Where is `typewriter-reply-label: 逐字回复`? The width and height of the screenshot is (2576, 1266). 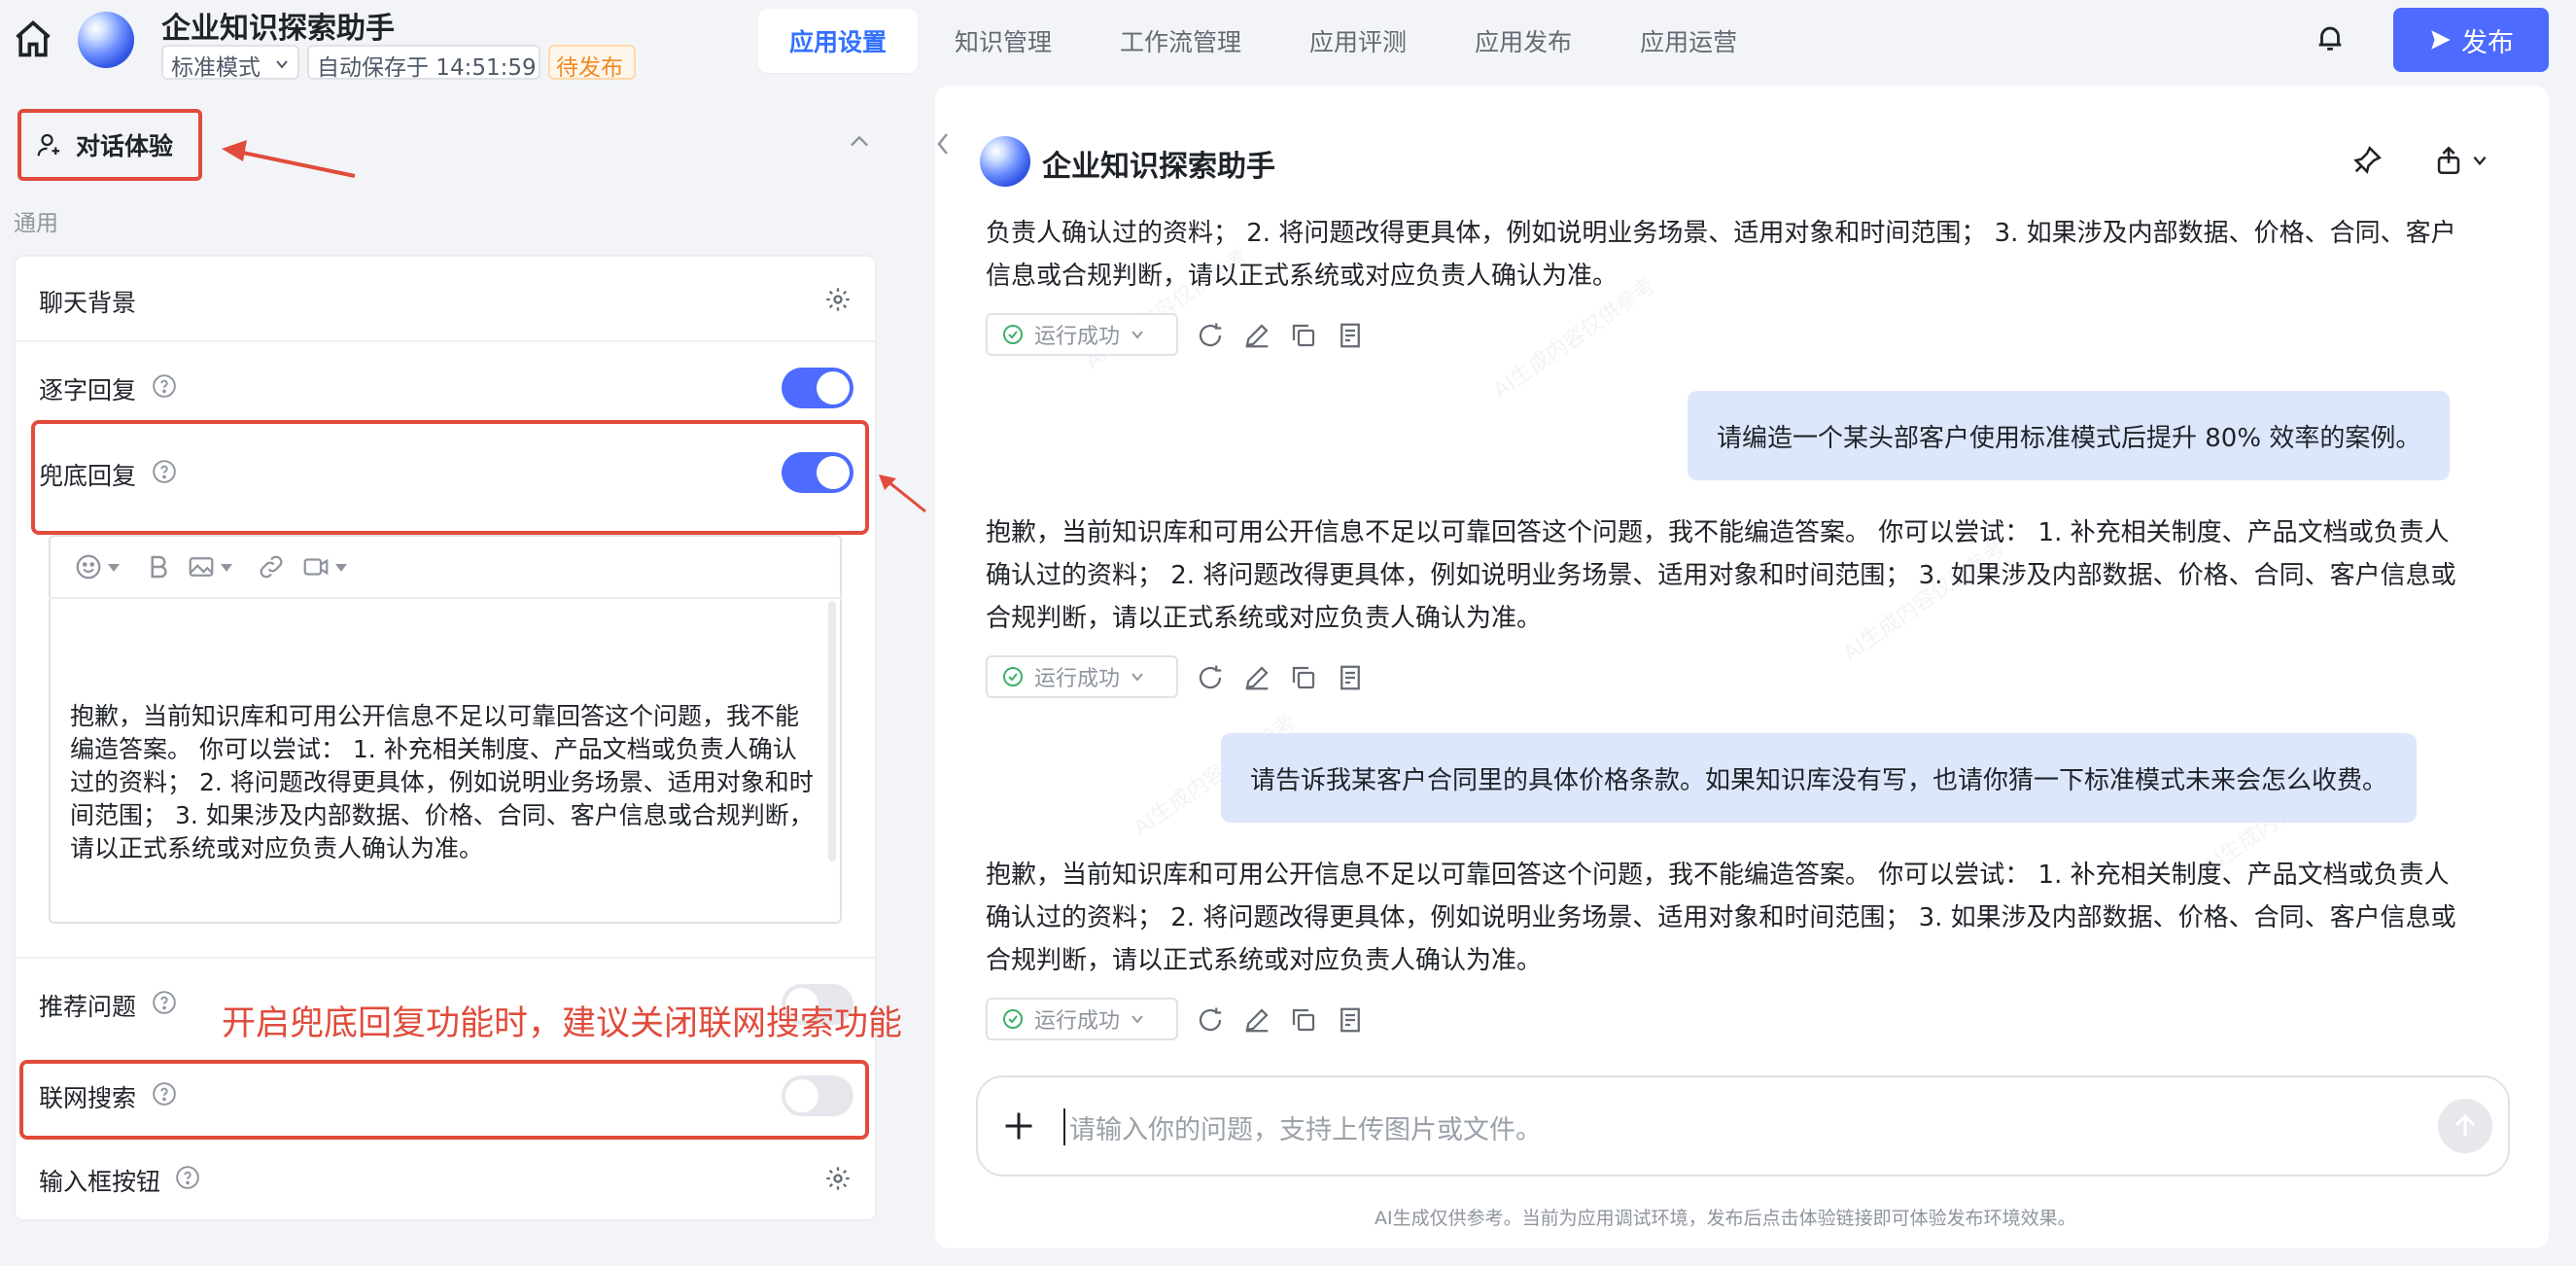
typewriter-reply-label: 逐字回复 is located at coordinates (88, 390).